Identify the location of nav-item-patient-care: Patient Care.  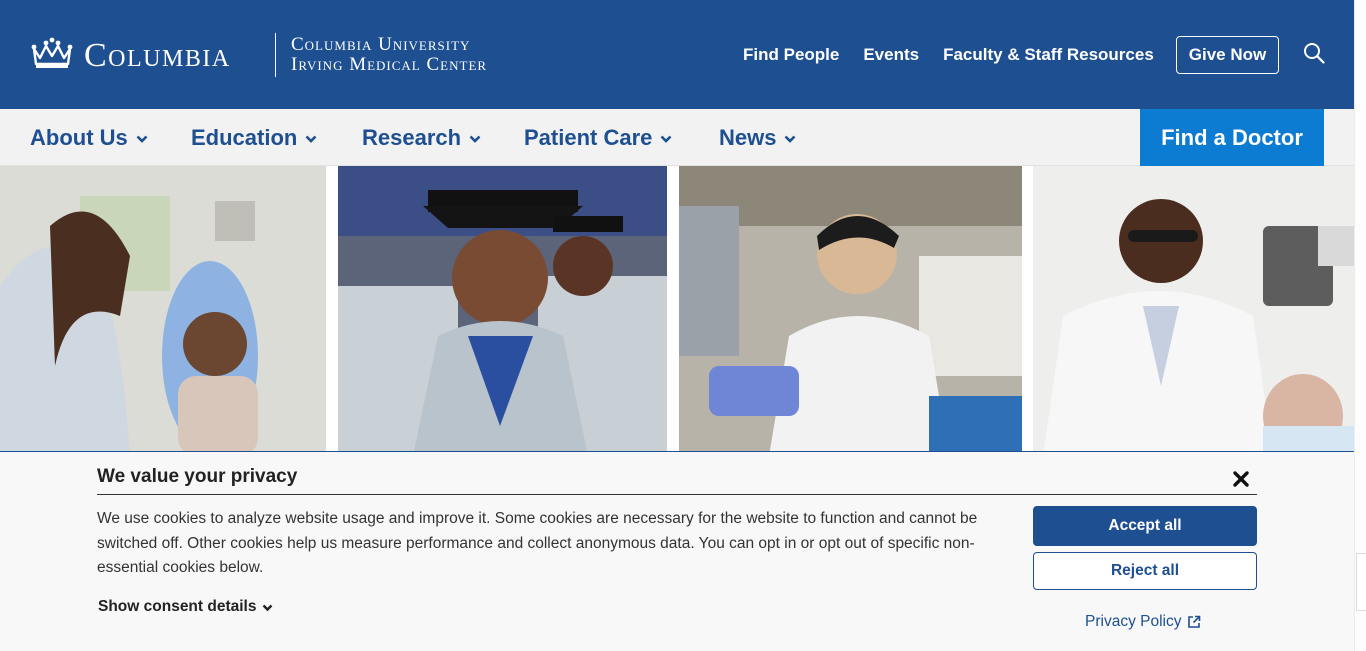
(598, 137).